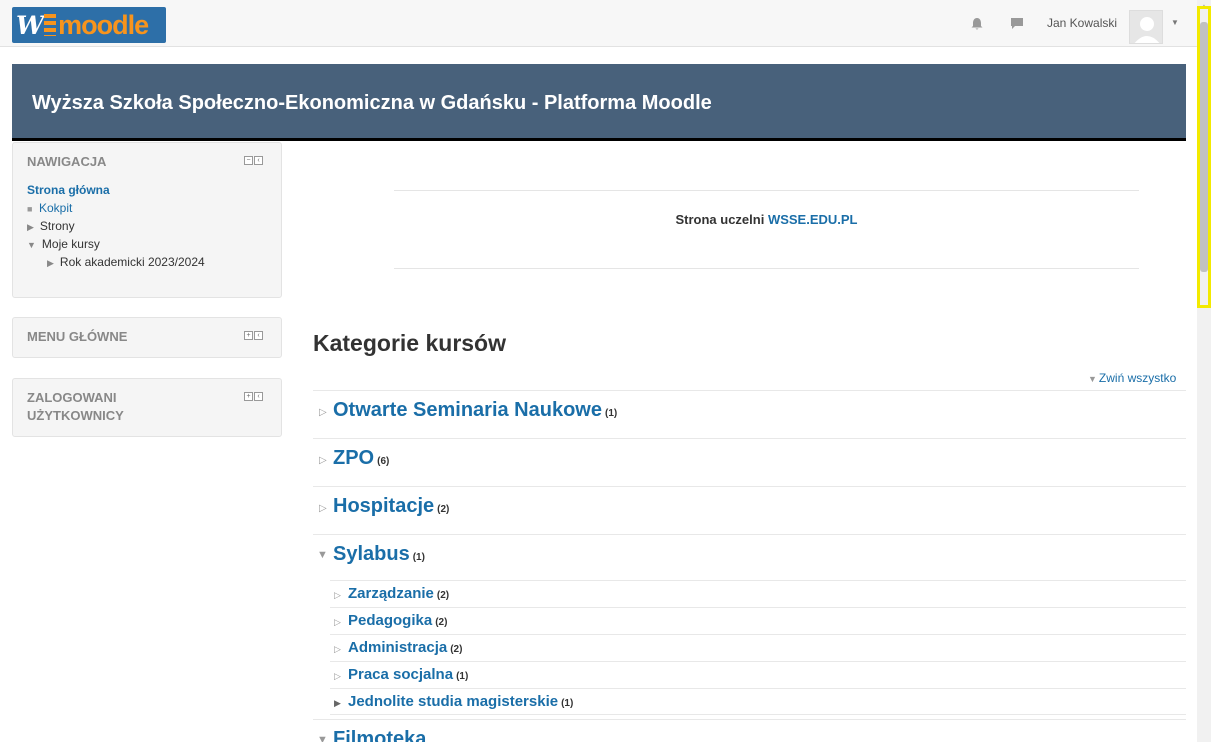 The height and width of the screenshot is (742, 1211). Describe the element at coordinates (758, 620) in the screenshot. I see `subcategory-row: ▷ Pedagogika (2)` at that location.